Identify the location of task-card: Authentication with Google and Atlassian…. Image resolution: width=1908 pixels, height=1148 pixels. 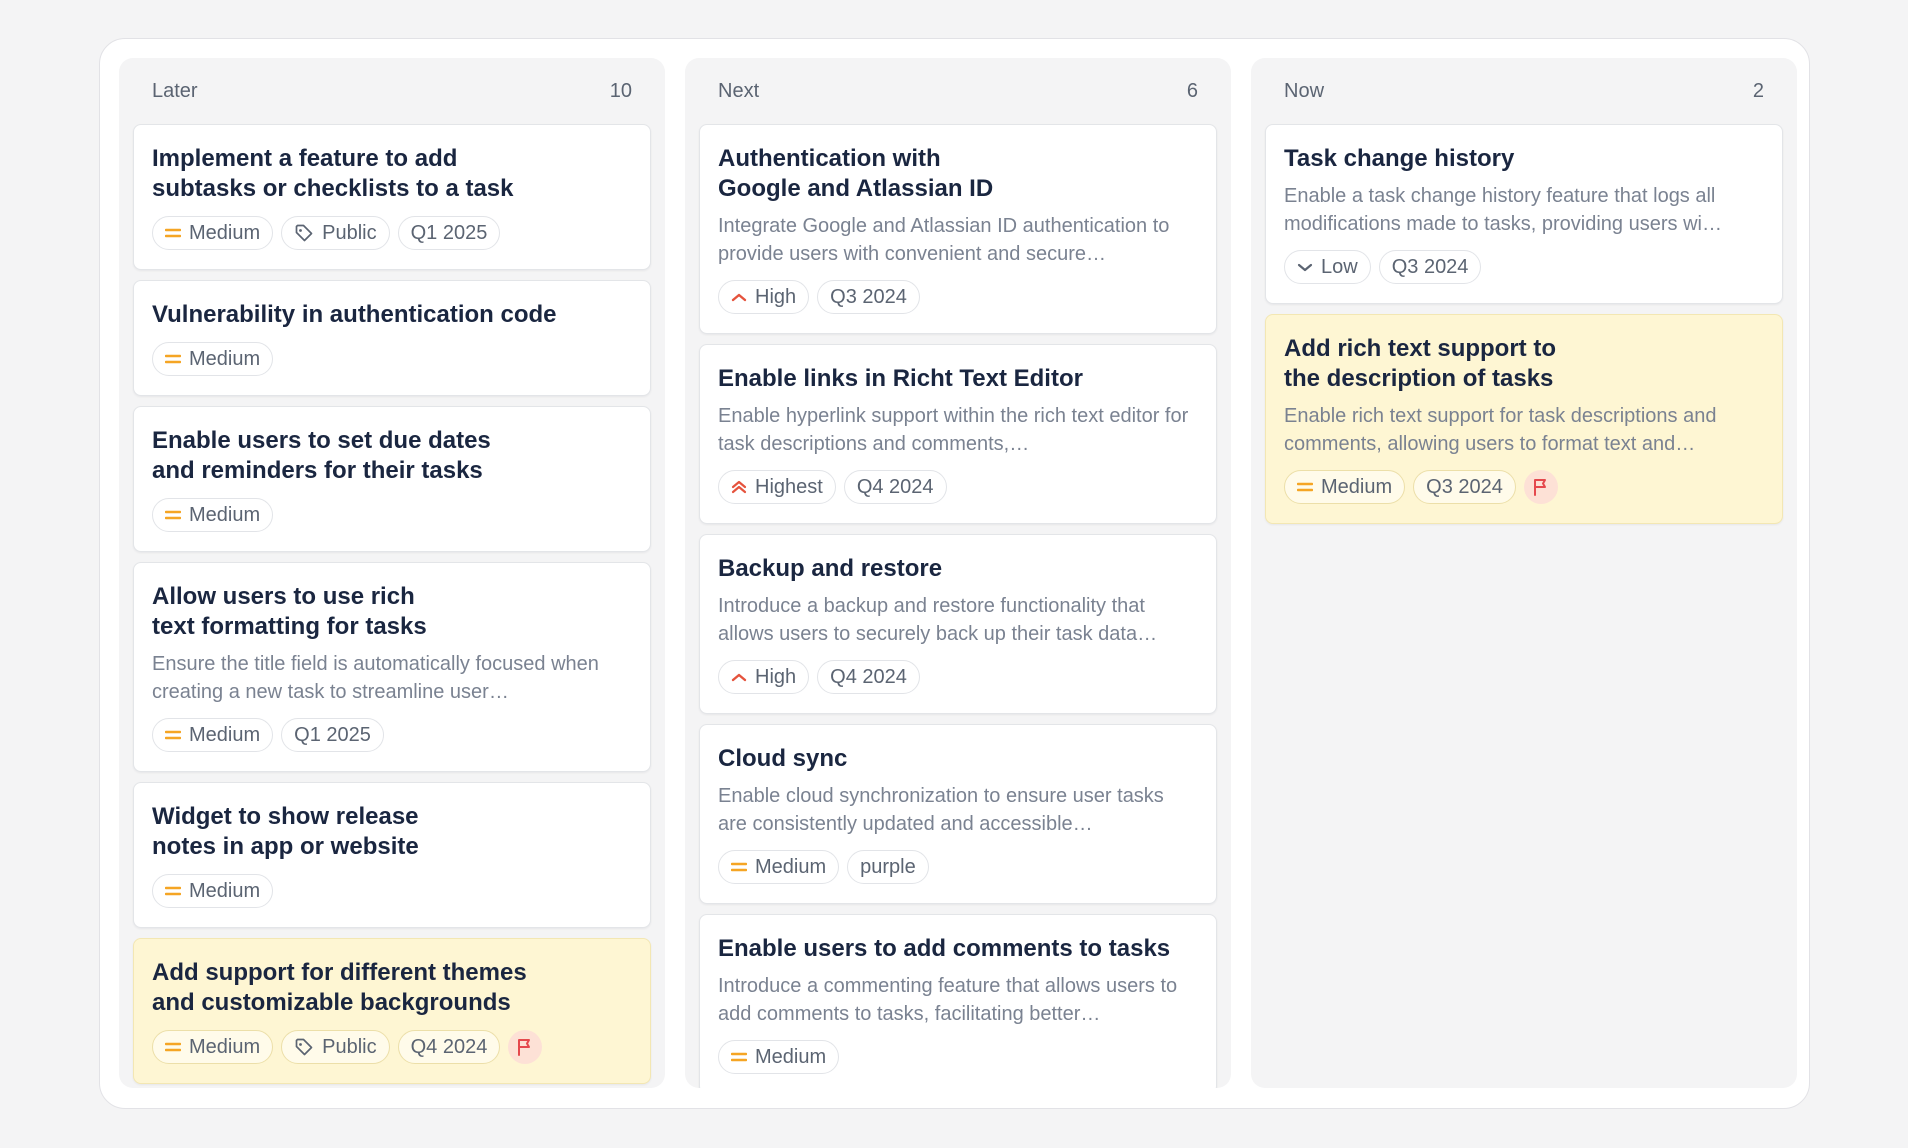
(958, 229).